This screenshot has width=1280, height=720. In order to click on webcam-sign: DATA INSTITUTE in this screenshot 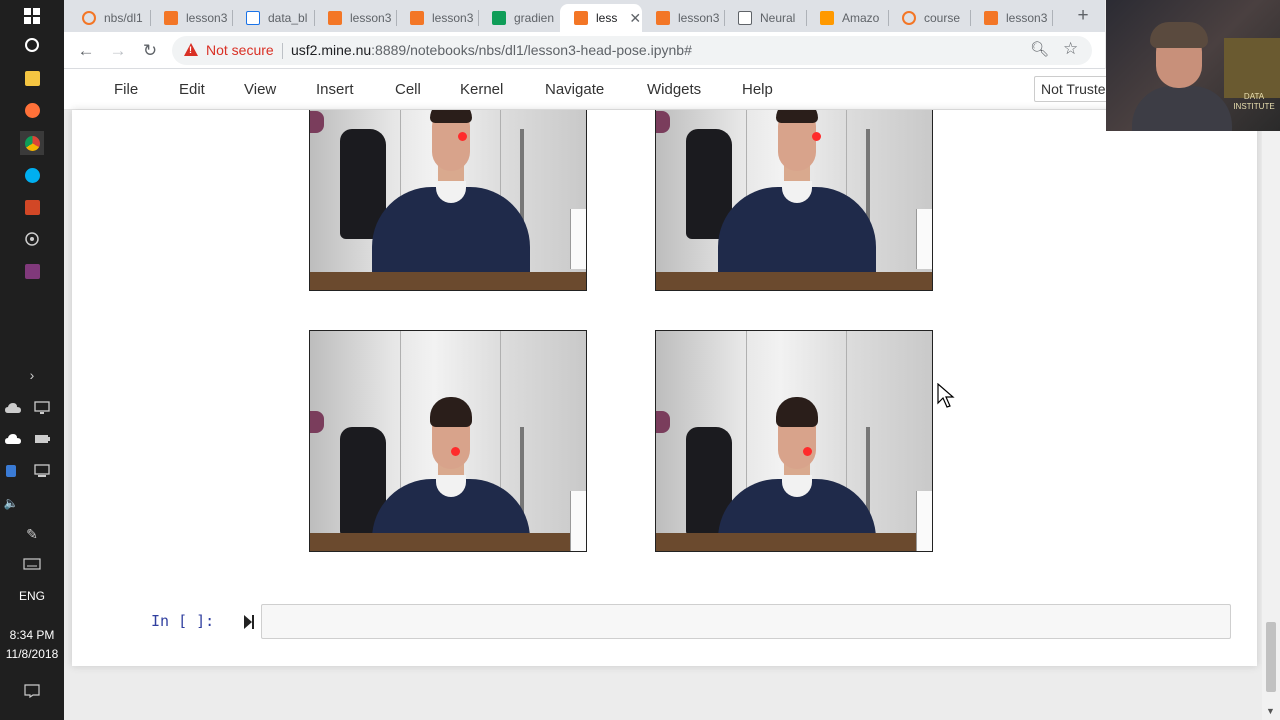, I will do `click(1254, 101)`.